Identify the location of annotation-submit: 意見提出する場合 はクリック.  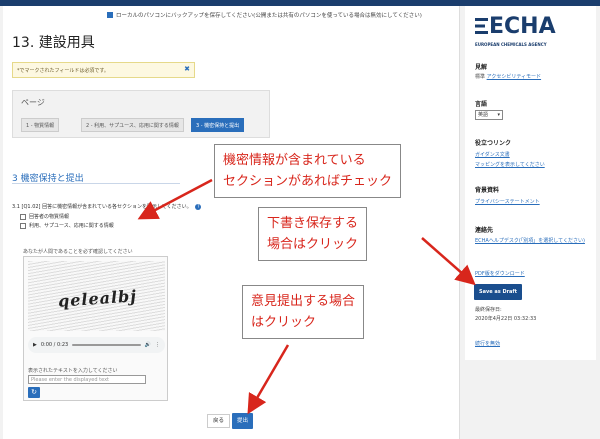
(303, 312).